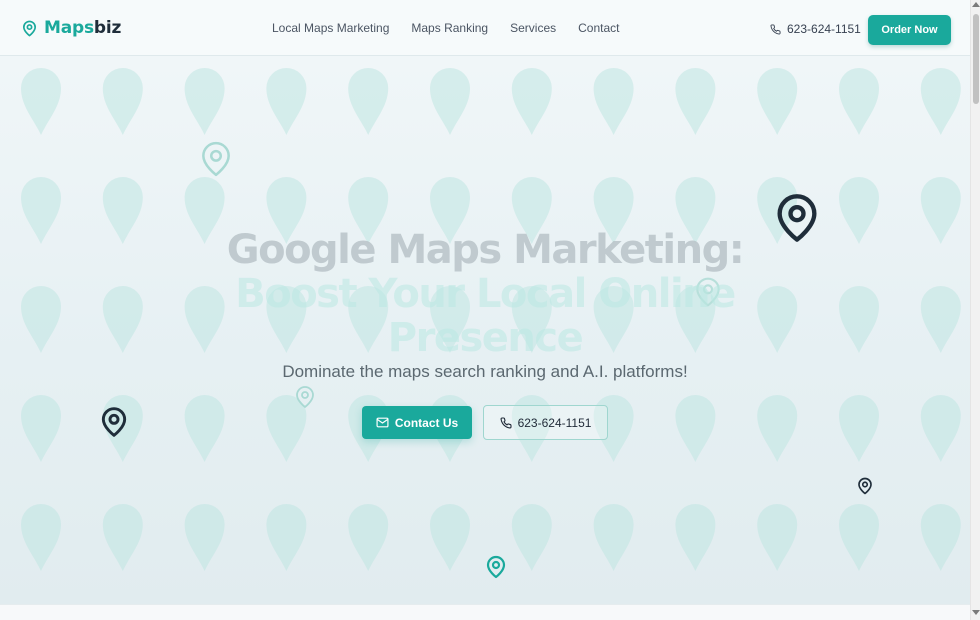 Image resolution: width=980 pixels, height=620 pixels. What do you see at coordinates (976, 4) in the screenshot?
I see `scroll-up-arrow-icon` at bounding box center [976, 4].